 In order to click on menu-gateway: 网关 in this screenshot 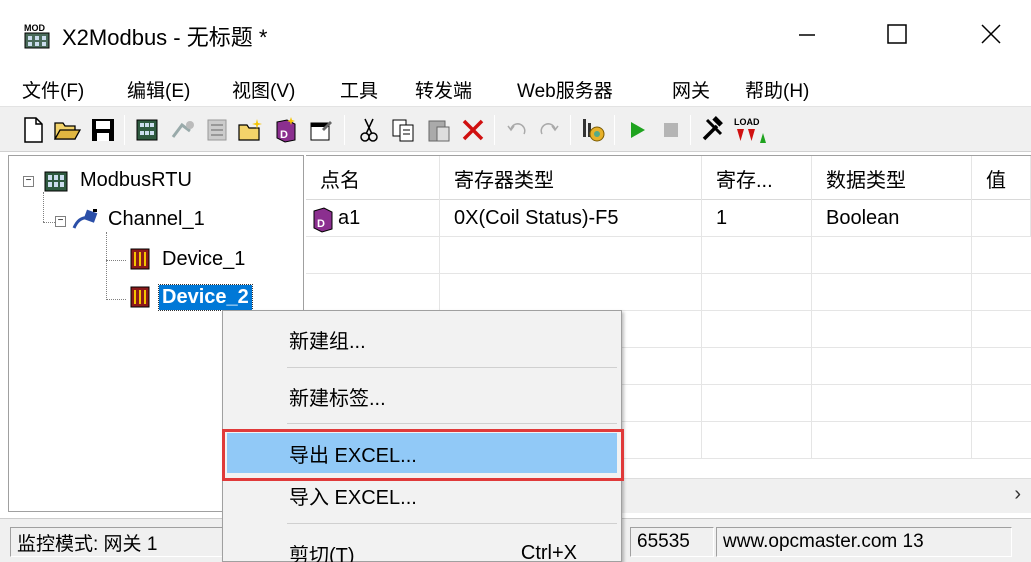, I will do `click(691, 89)`.